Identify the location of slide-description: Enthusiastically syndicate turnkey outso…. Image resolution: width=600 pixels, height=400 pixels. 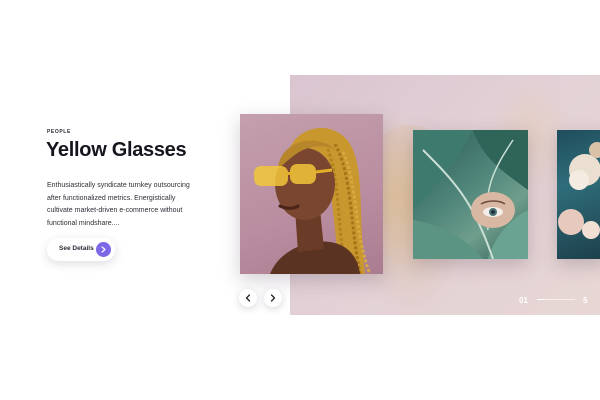
(118, 204).